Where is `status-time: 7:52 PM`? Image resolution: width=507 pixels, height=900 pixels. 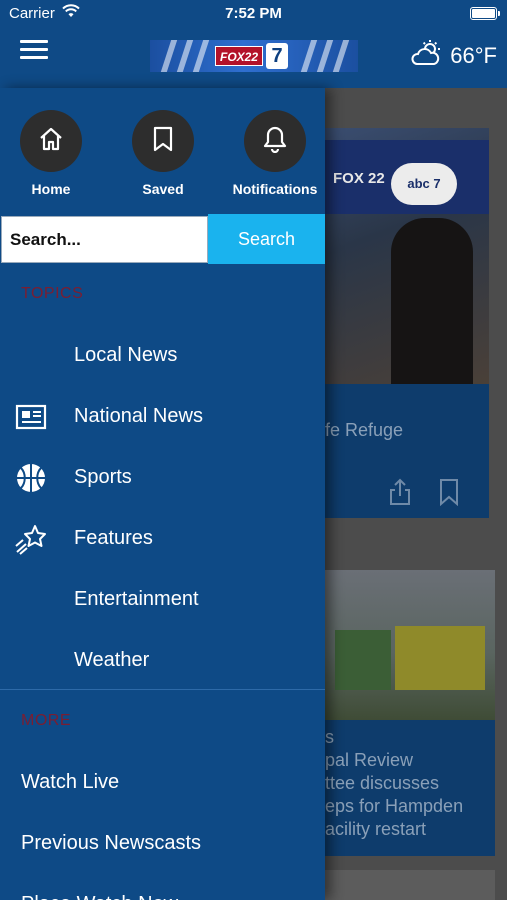
status-time: 7:52 PM is located at coordinates (253, 13).